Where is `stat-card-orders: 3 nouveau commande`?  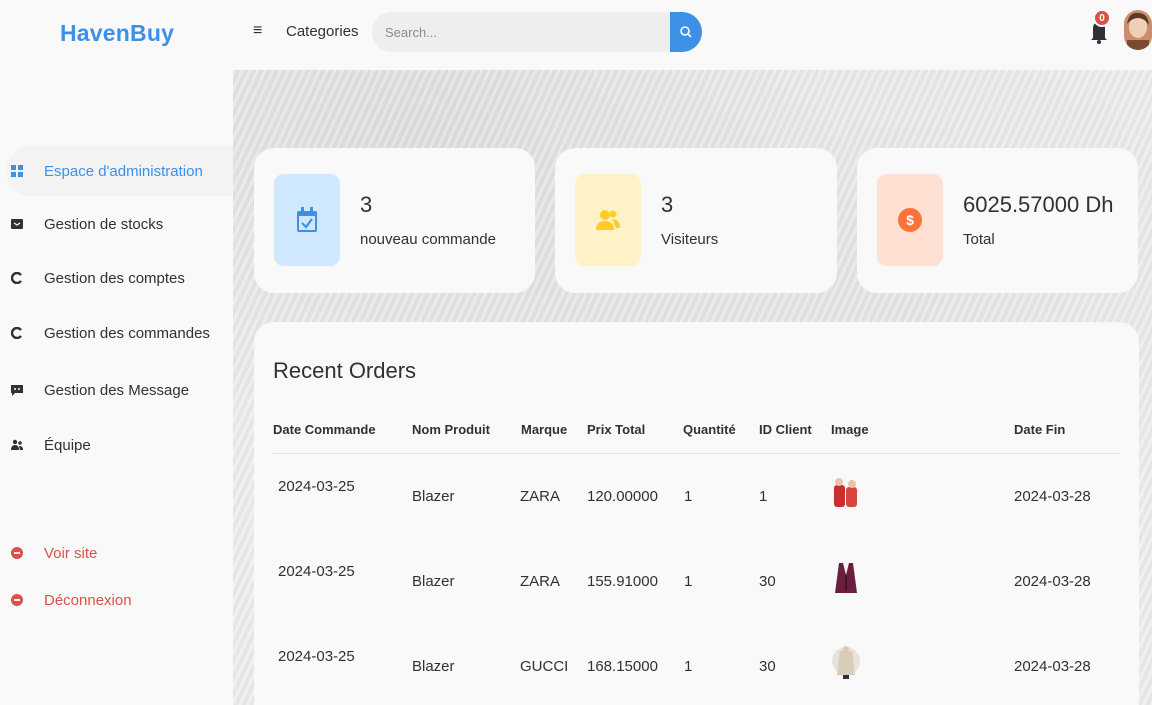 stat-card-orders: 3 nouveau commande is located at coordinates (394, 220).